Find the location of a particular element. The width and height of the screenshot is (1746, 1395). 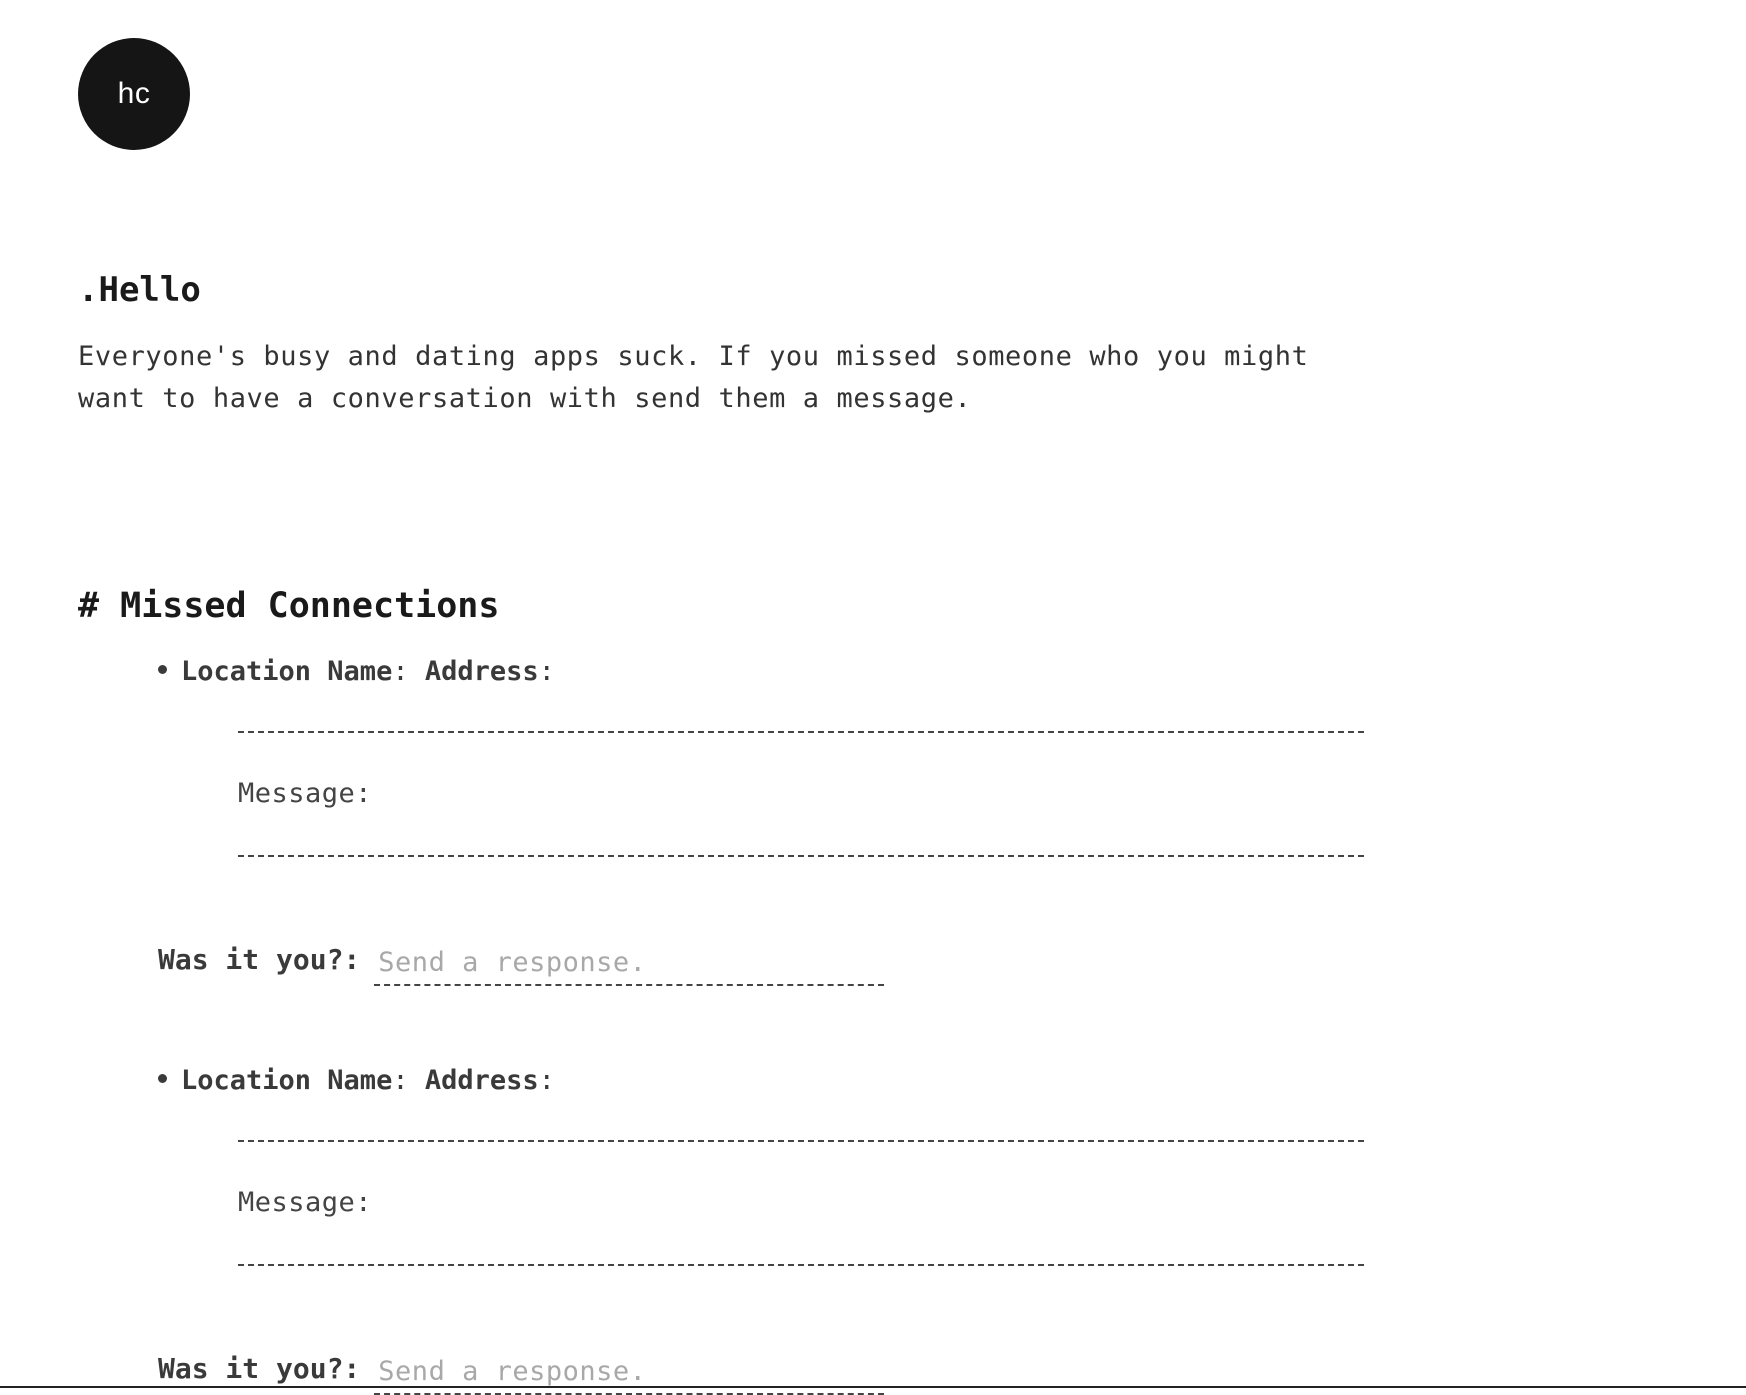

logo-avatar: hc is located at coordinates (134, 94).